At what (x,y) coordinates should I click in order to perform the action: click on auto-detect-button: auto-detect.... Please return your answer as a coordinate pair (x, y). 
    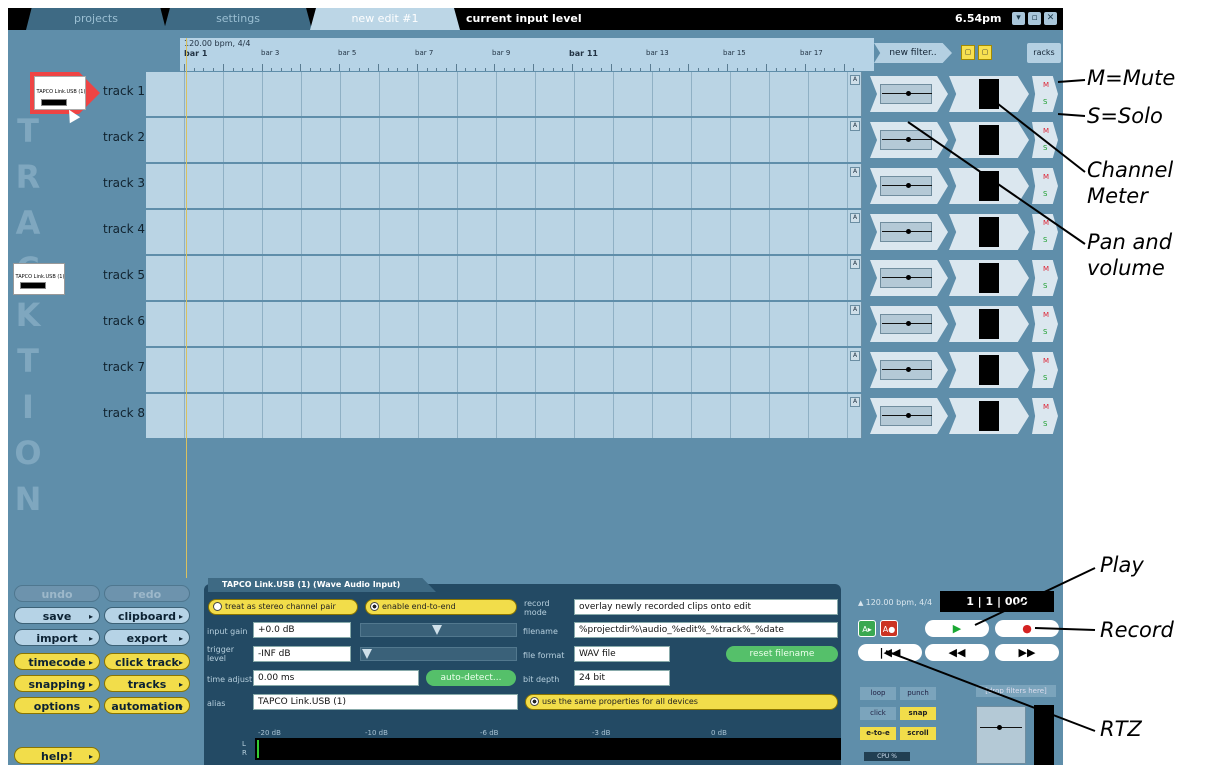
    Looking at the image, I should click on (471, 678).